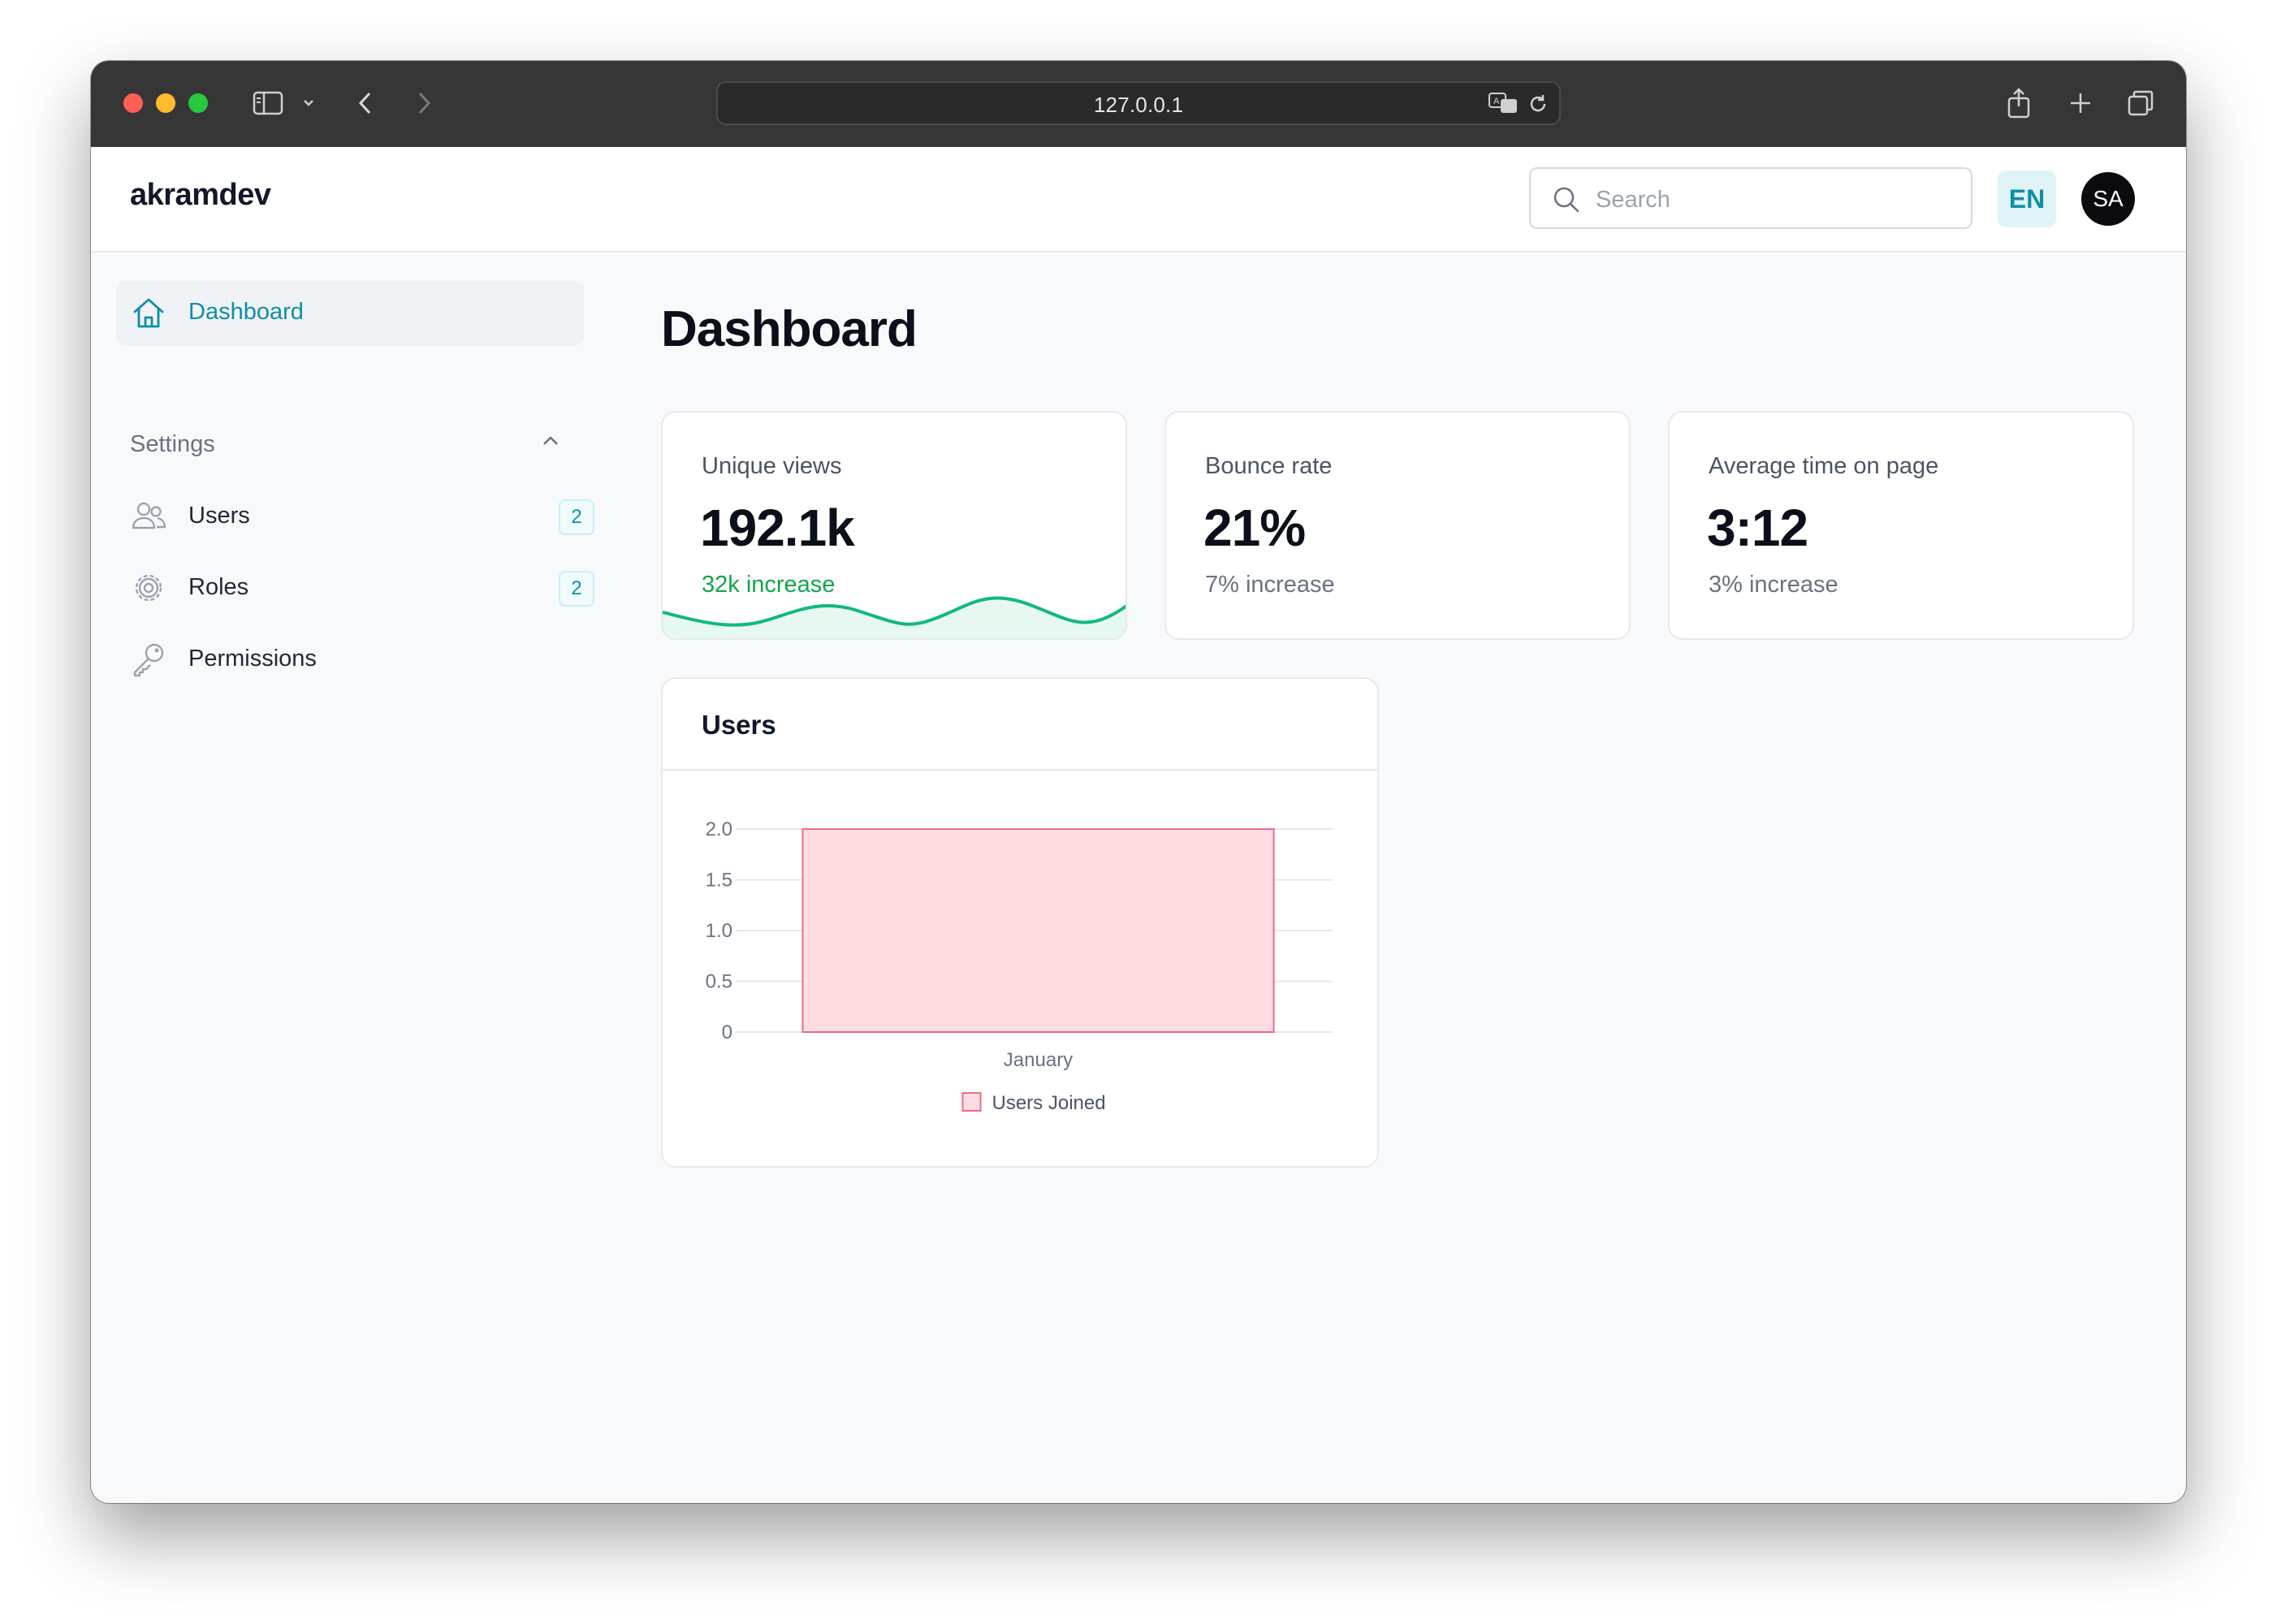 The width and height of the screenshot is (2277, 1624). What do you see at coordinates (355, 588) in the screenshot?
I see `sidebar-item-roles: Roles 2` at bounding box center [355, 588].